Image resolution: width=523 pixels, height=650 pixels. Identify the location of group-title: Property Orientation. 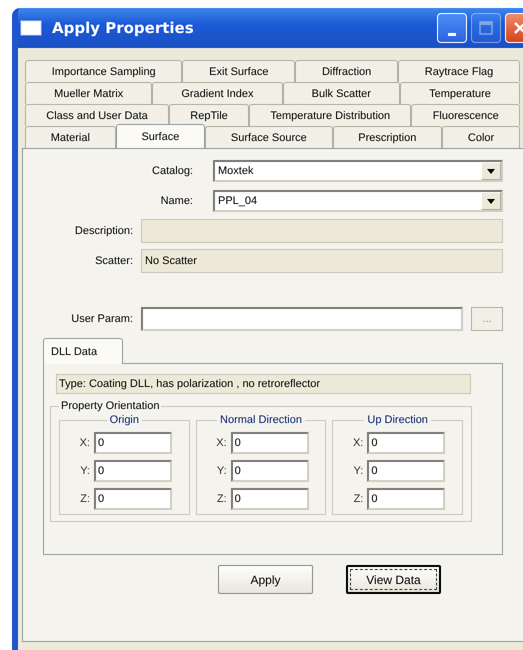
(110, 406).